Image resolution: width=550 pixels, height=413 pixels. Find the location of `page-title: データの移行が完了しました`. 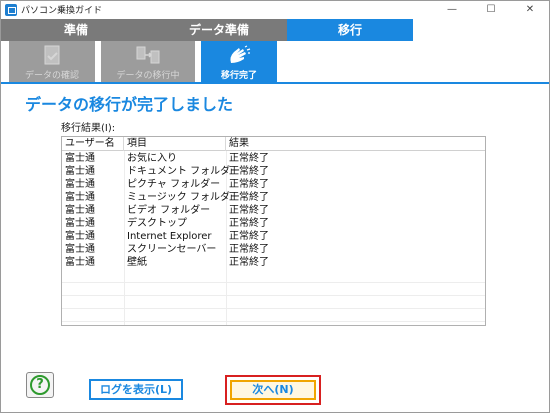

page-title: データの移行が完了しました is located at coordinates (129, 104).